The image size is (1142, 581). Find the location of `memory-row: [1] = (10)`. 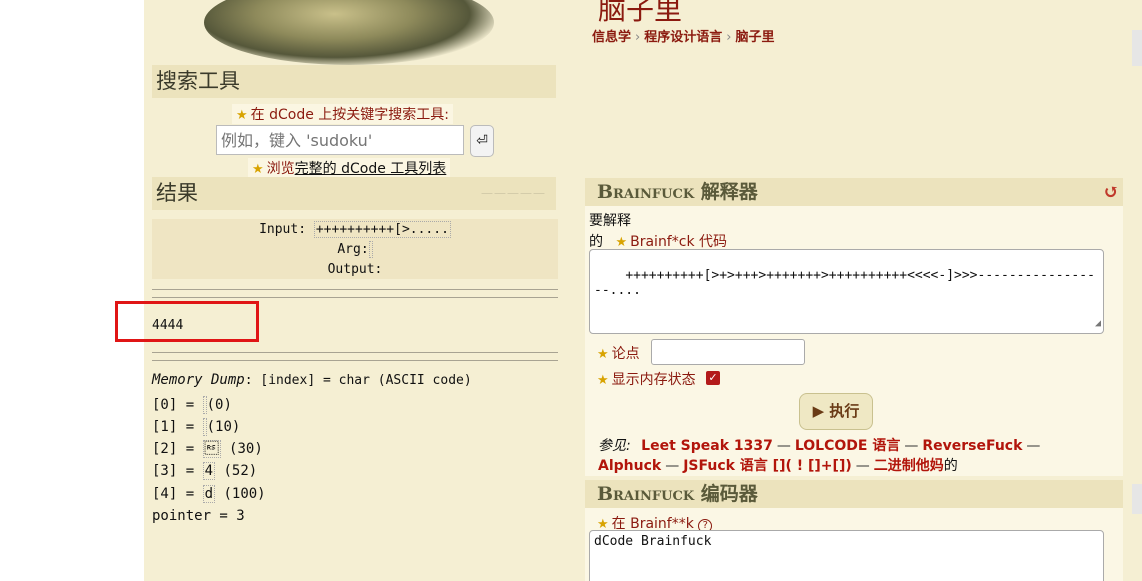

memory-row: [1] = (10) is located at coordinates (196, 427).